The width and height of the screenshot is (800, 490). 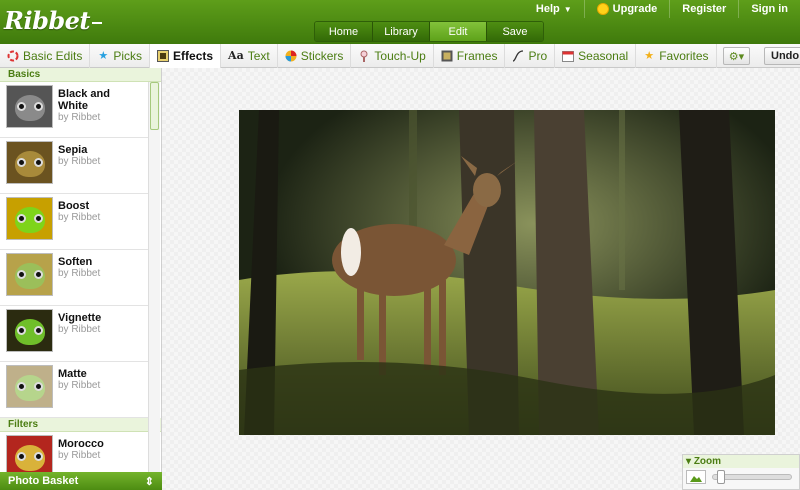 I want to click on effect-item: Boost by Ribbet, so click(x=74, y=222).